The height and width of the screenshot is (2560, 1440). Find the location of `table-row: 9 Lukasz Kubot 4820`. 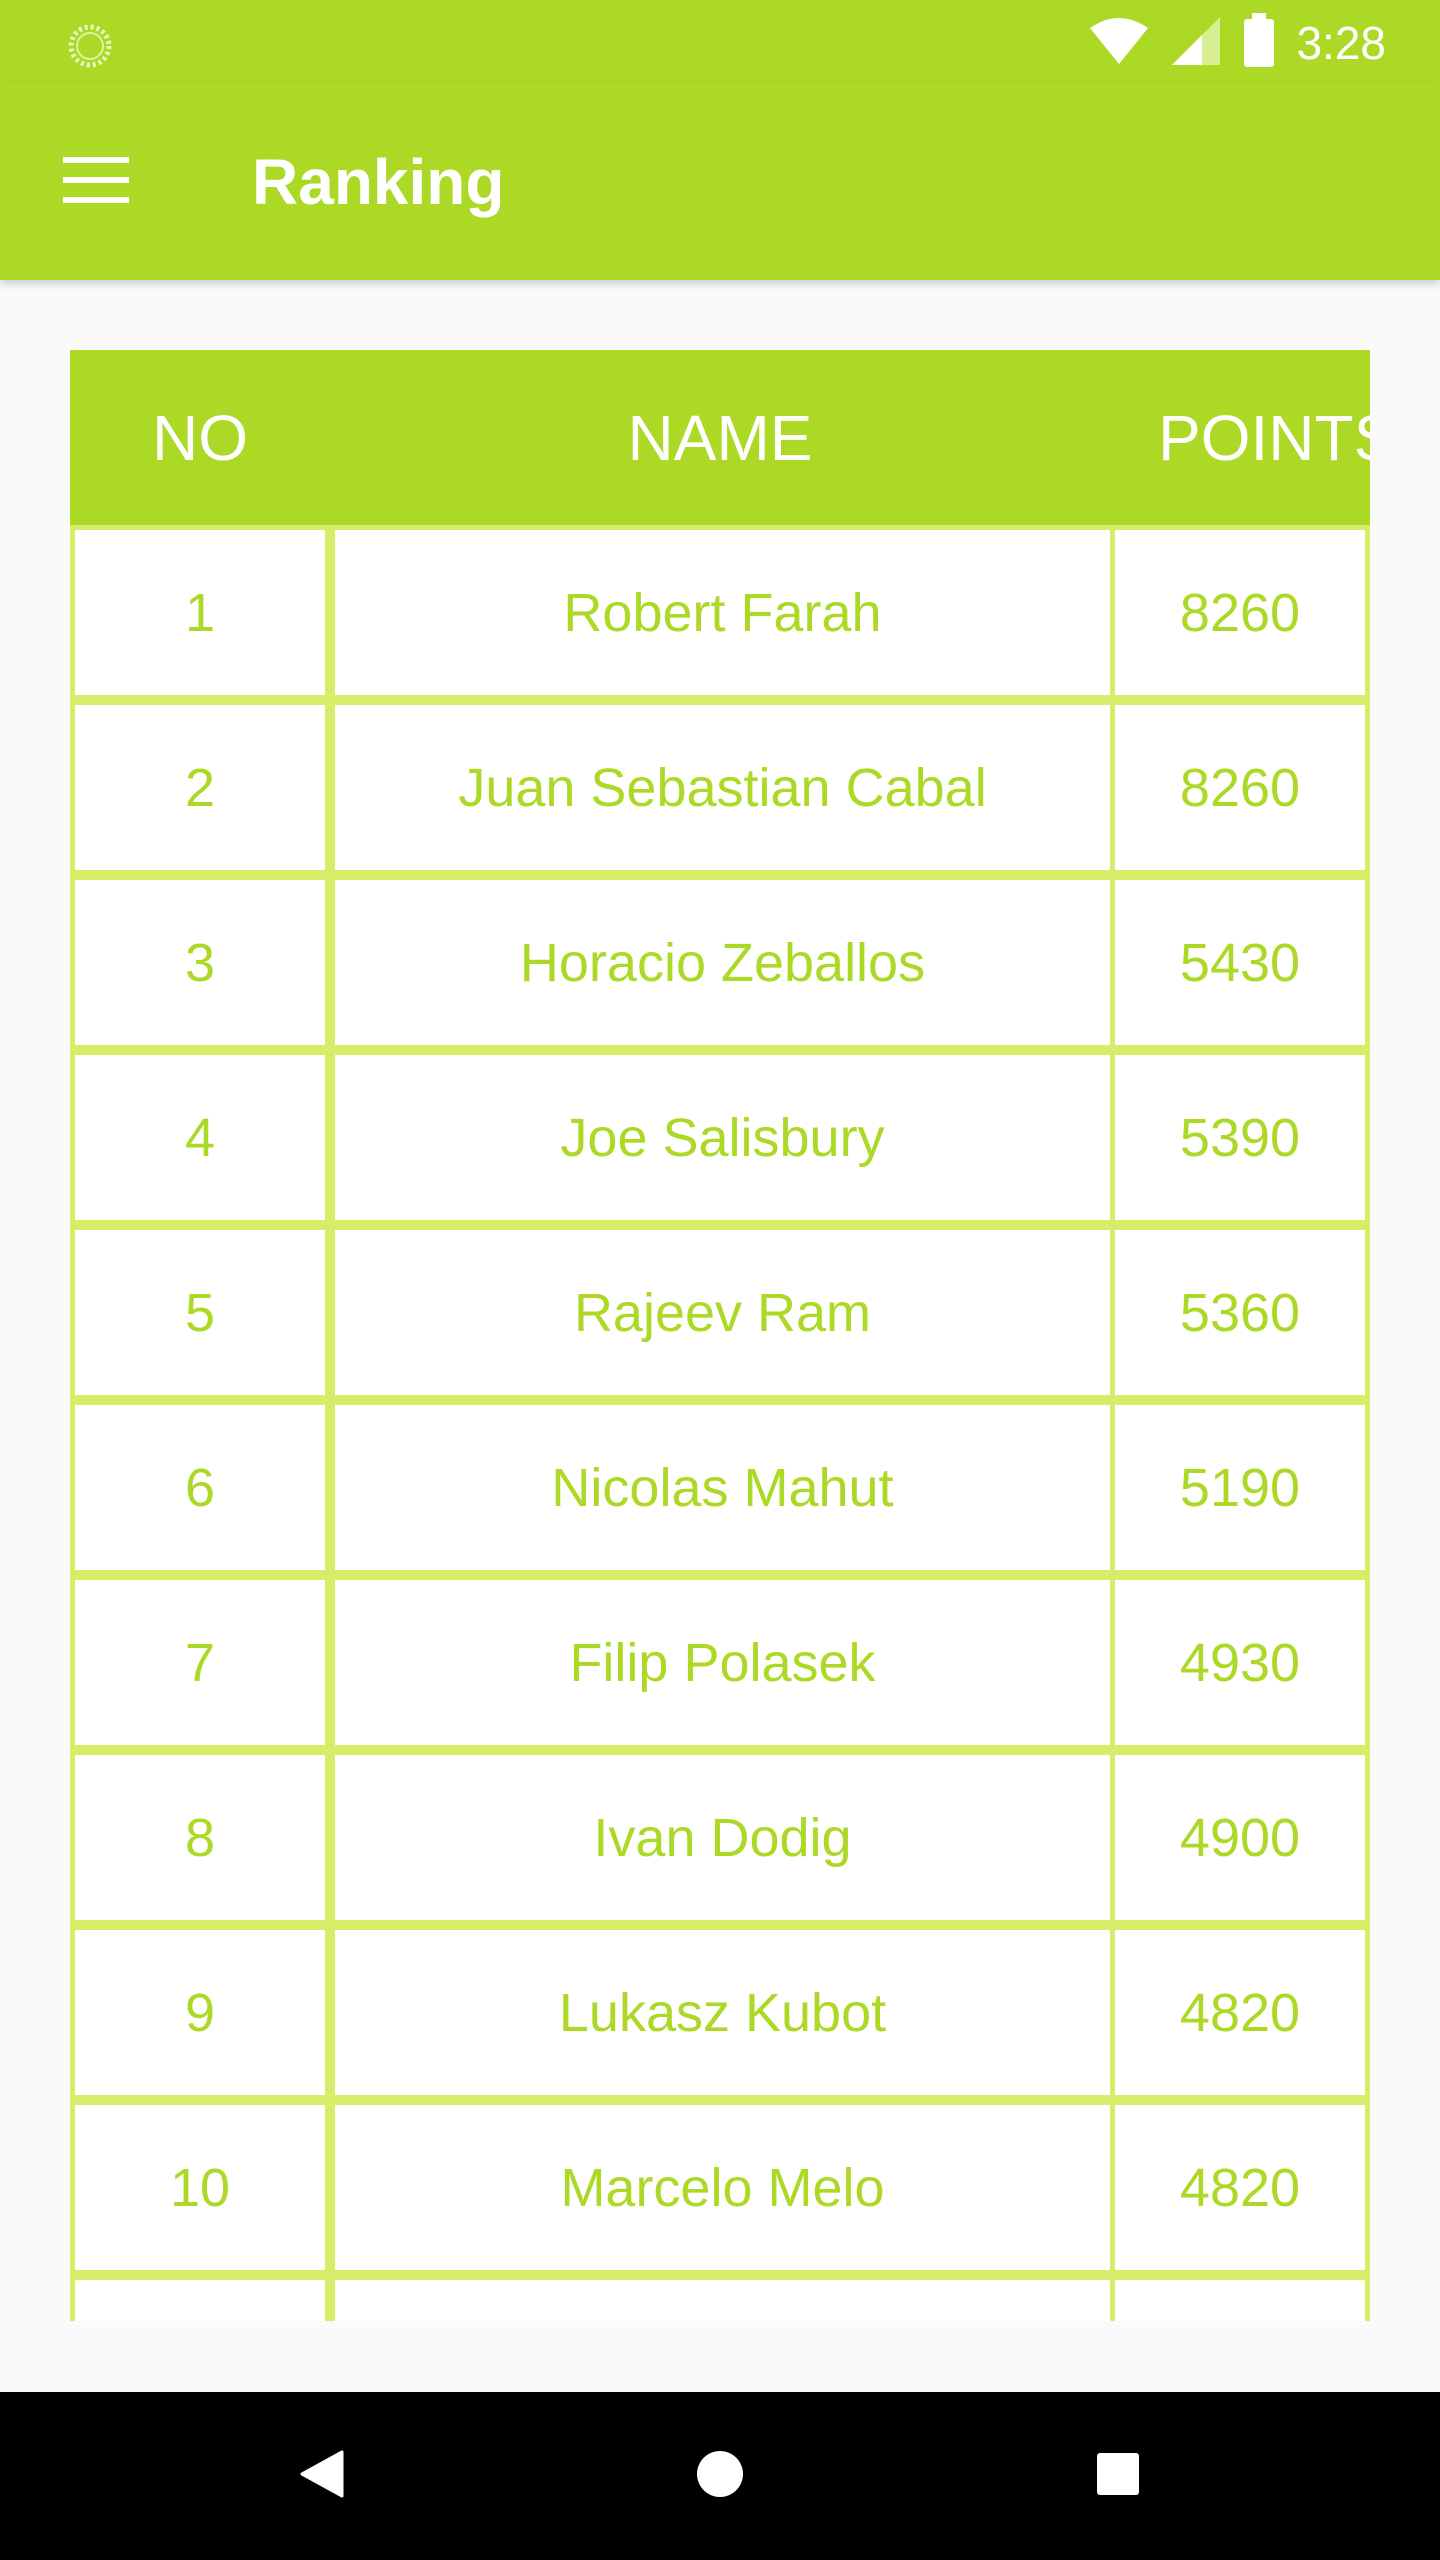

table-row: 9 Lukasz Kubot 4820 is located at coordinates (720, 2012).